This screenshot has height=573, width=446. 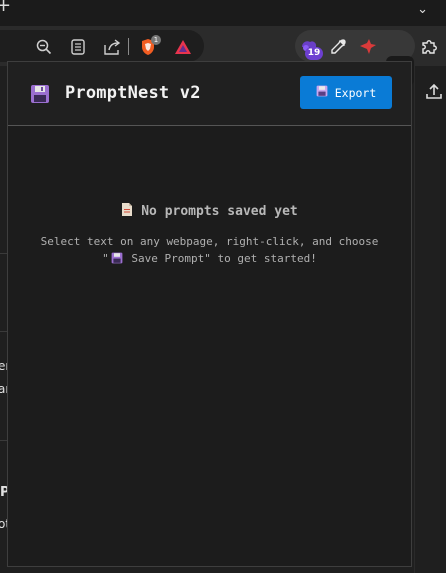 I want to click on red-bird-icon, so click(x=368, y=47).